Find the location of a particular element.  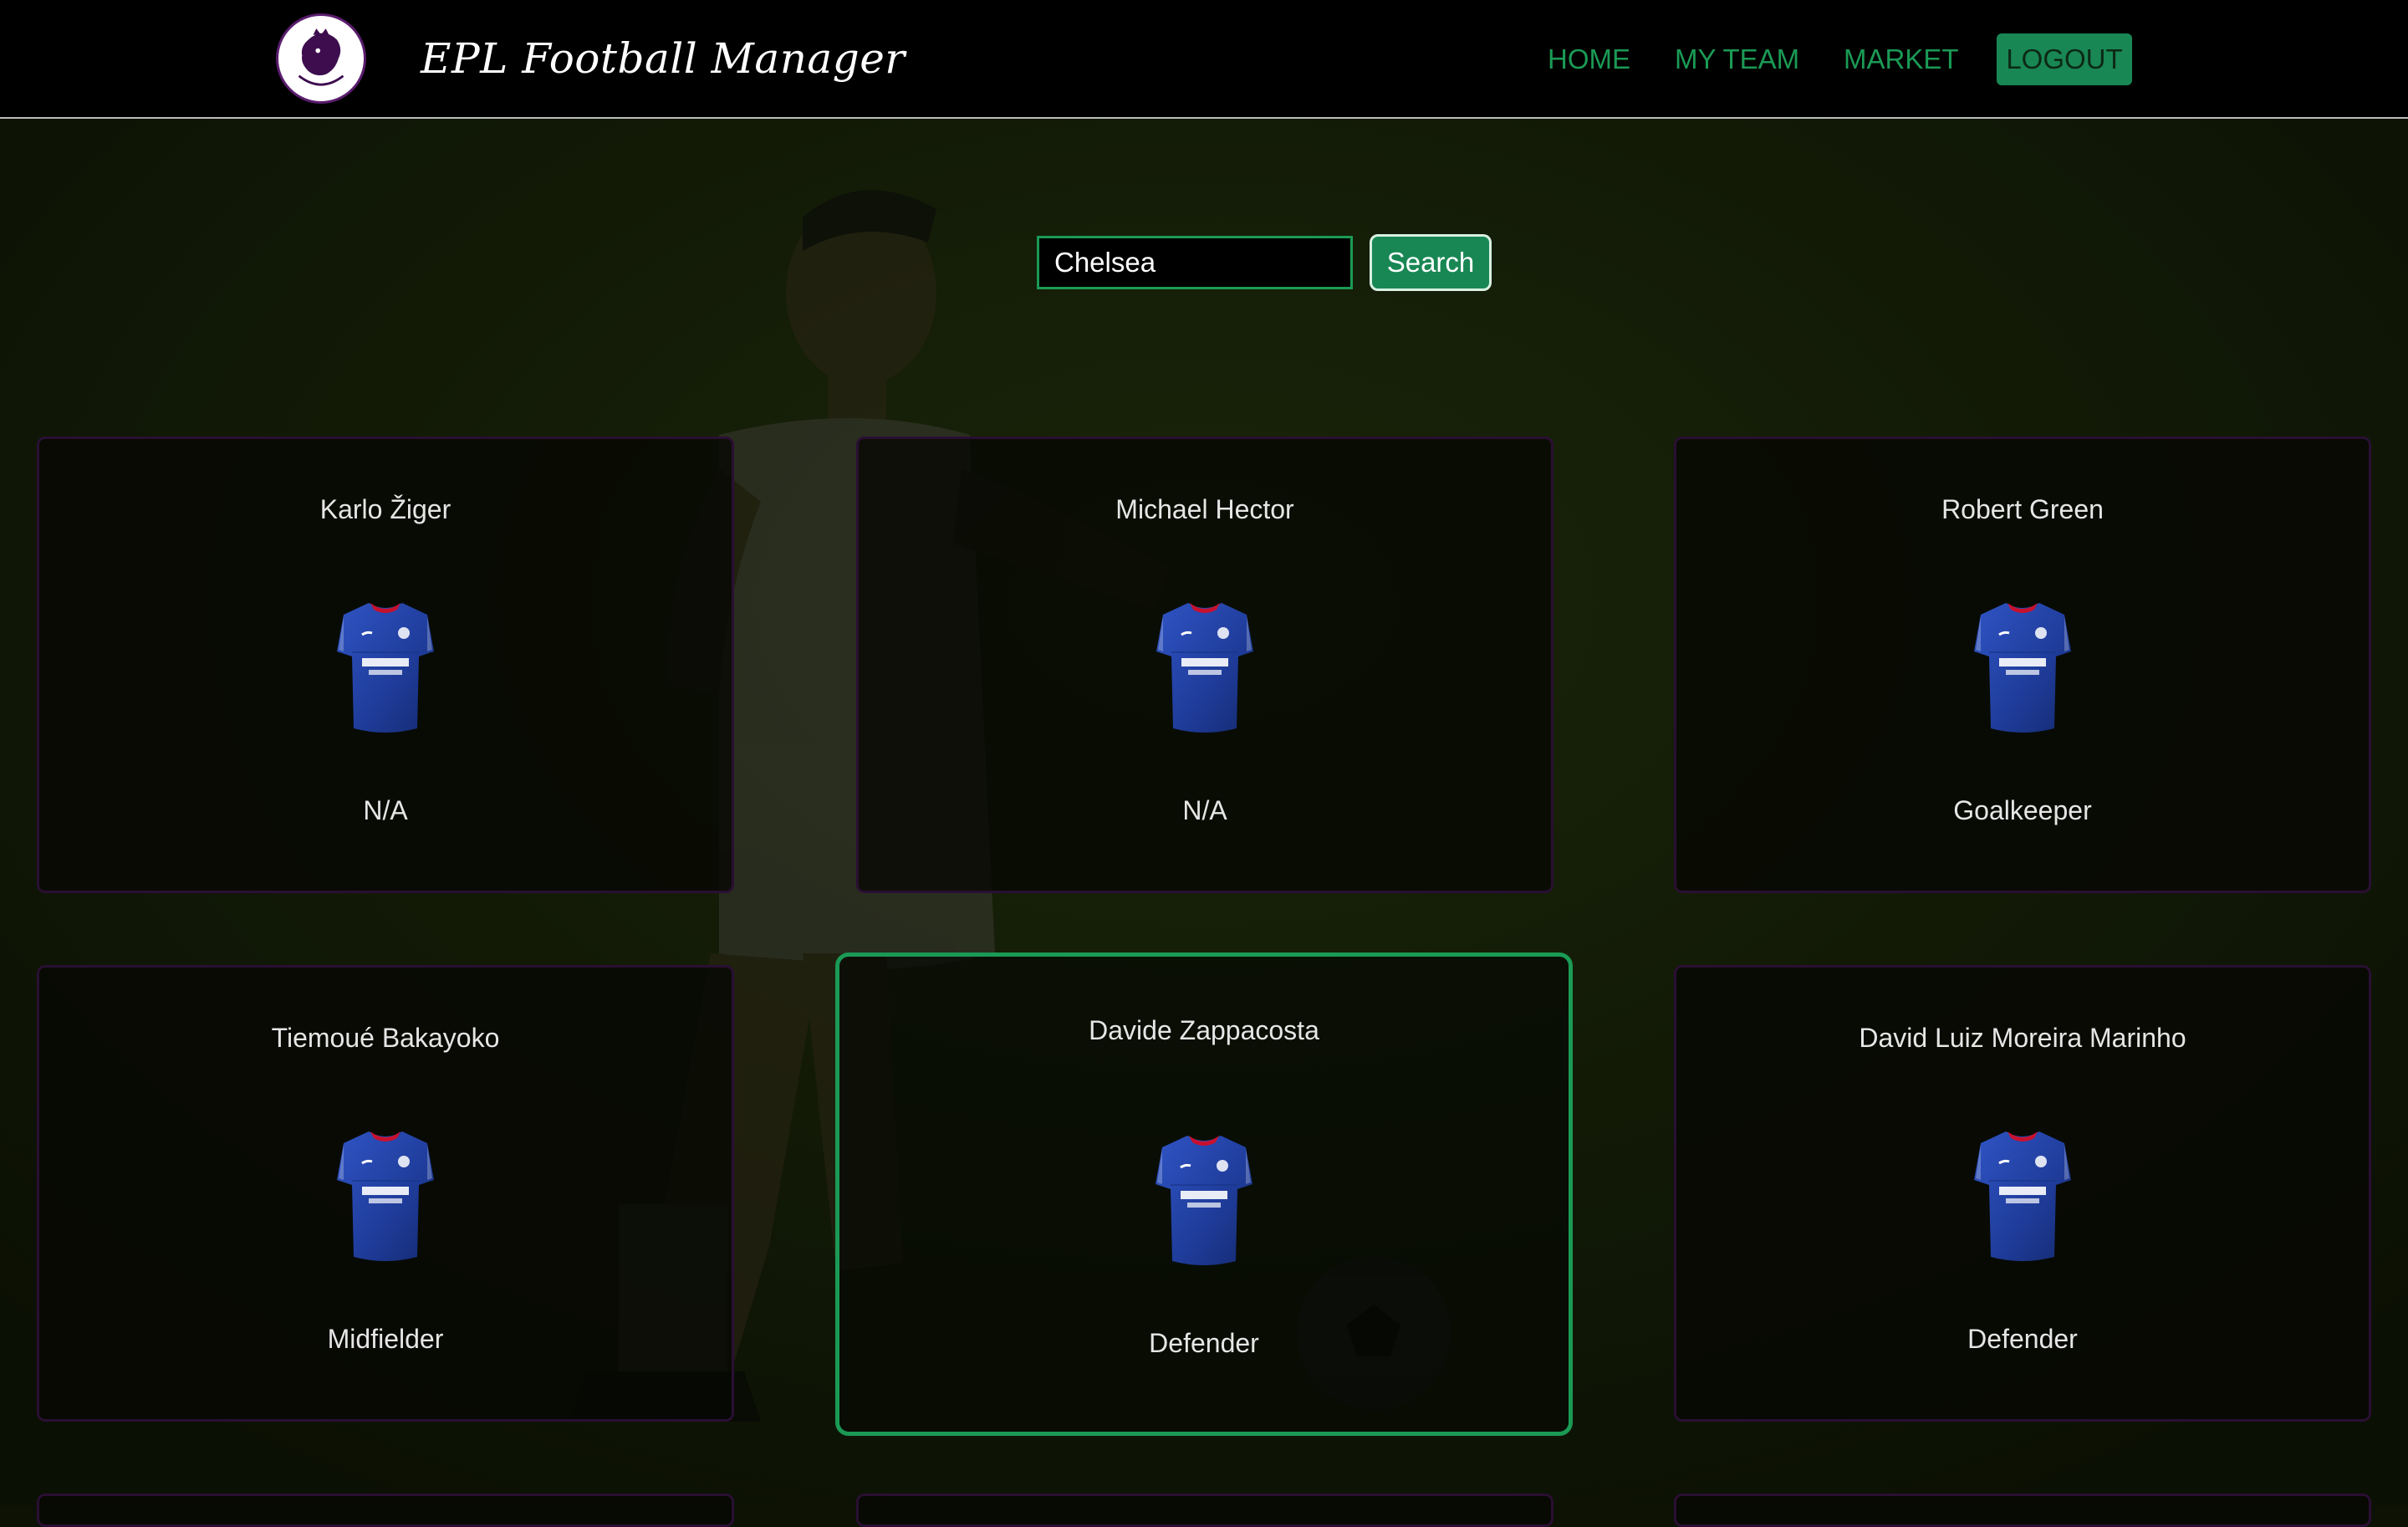

player-position: Goalkeeper is located at coordinates (2023, 810).